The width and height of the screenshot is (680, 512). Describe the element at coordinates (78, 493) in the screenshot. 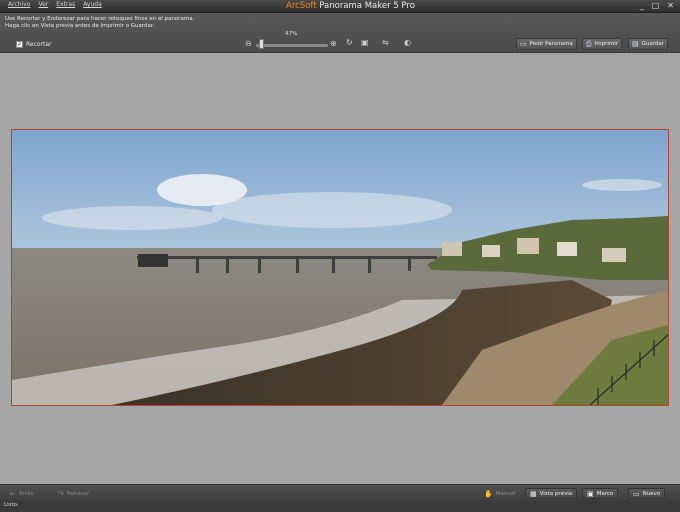

I see `redo-label: Rehacer` at that location.